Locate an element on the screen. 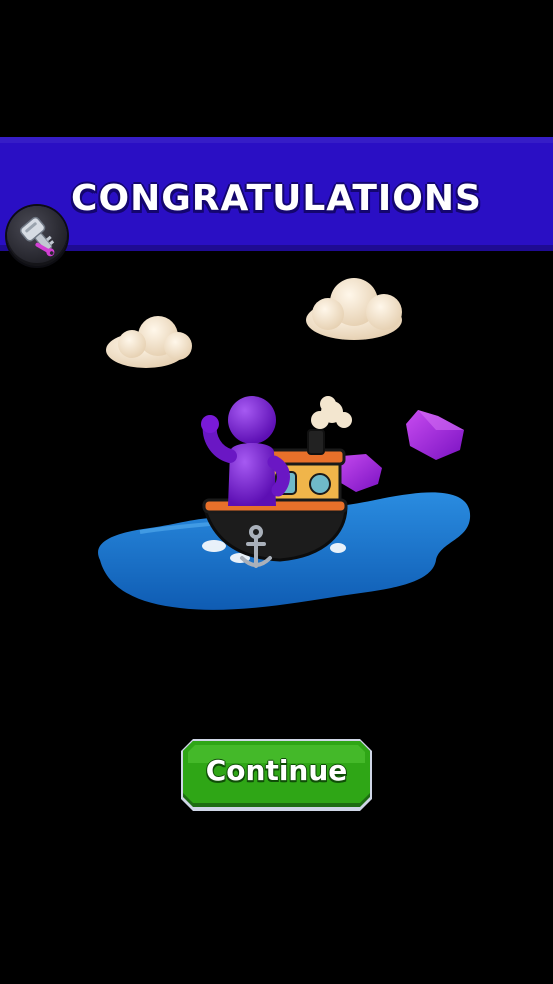 The image size is (553, 984). continue-button: Continue is located at coordinates (276, 775).